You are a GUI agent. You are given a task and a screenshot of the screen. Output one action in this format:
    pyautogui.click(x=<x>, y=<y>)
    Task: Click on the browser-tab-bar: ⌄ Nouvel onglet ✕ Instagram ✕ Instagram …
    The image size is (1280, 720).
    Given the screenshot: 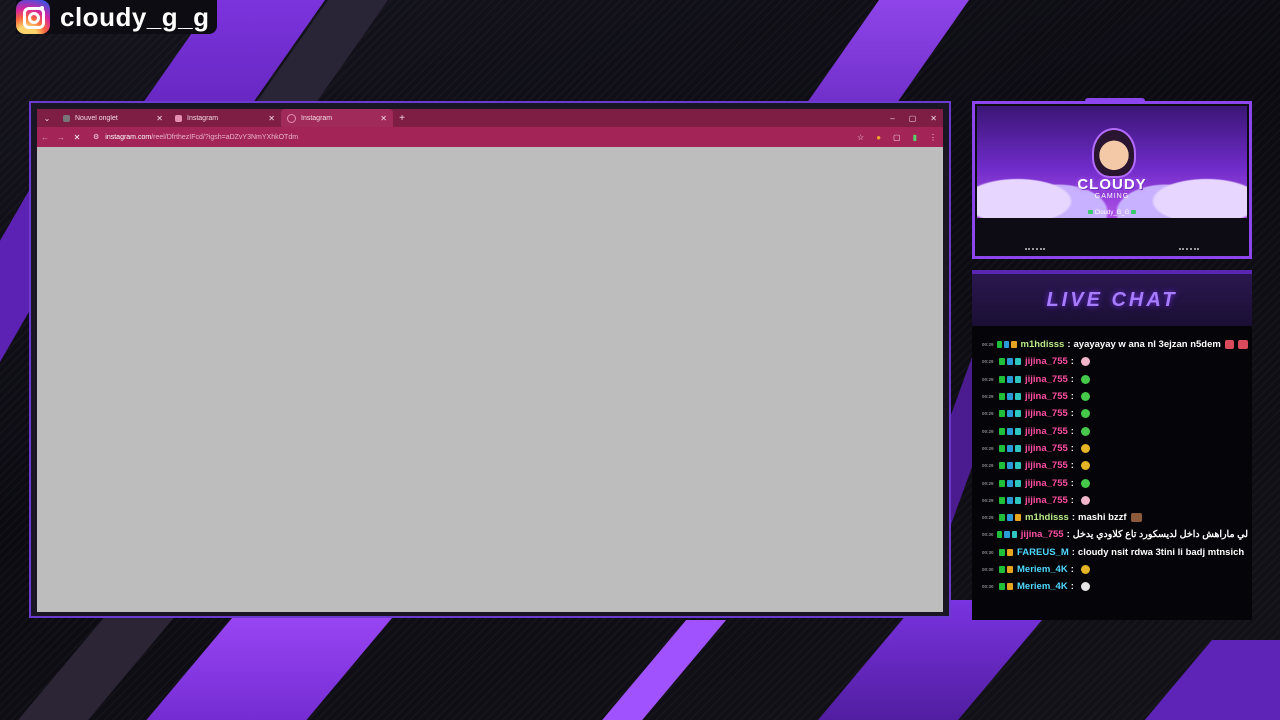 What is the action you would take?
    pyautogui.click(x=490, y=118)
    